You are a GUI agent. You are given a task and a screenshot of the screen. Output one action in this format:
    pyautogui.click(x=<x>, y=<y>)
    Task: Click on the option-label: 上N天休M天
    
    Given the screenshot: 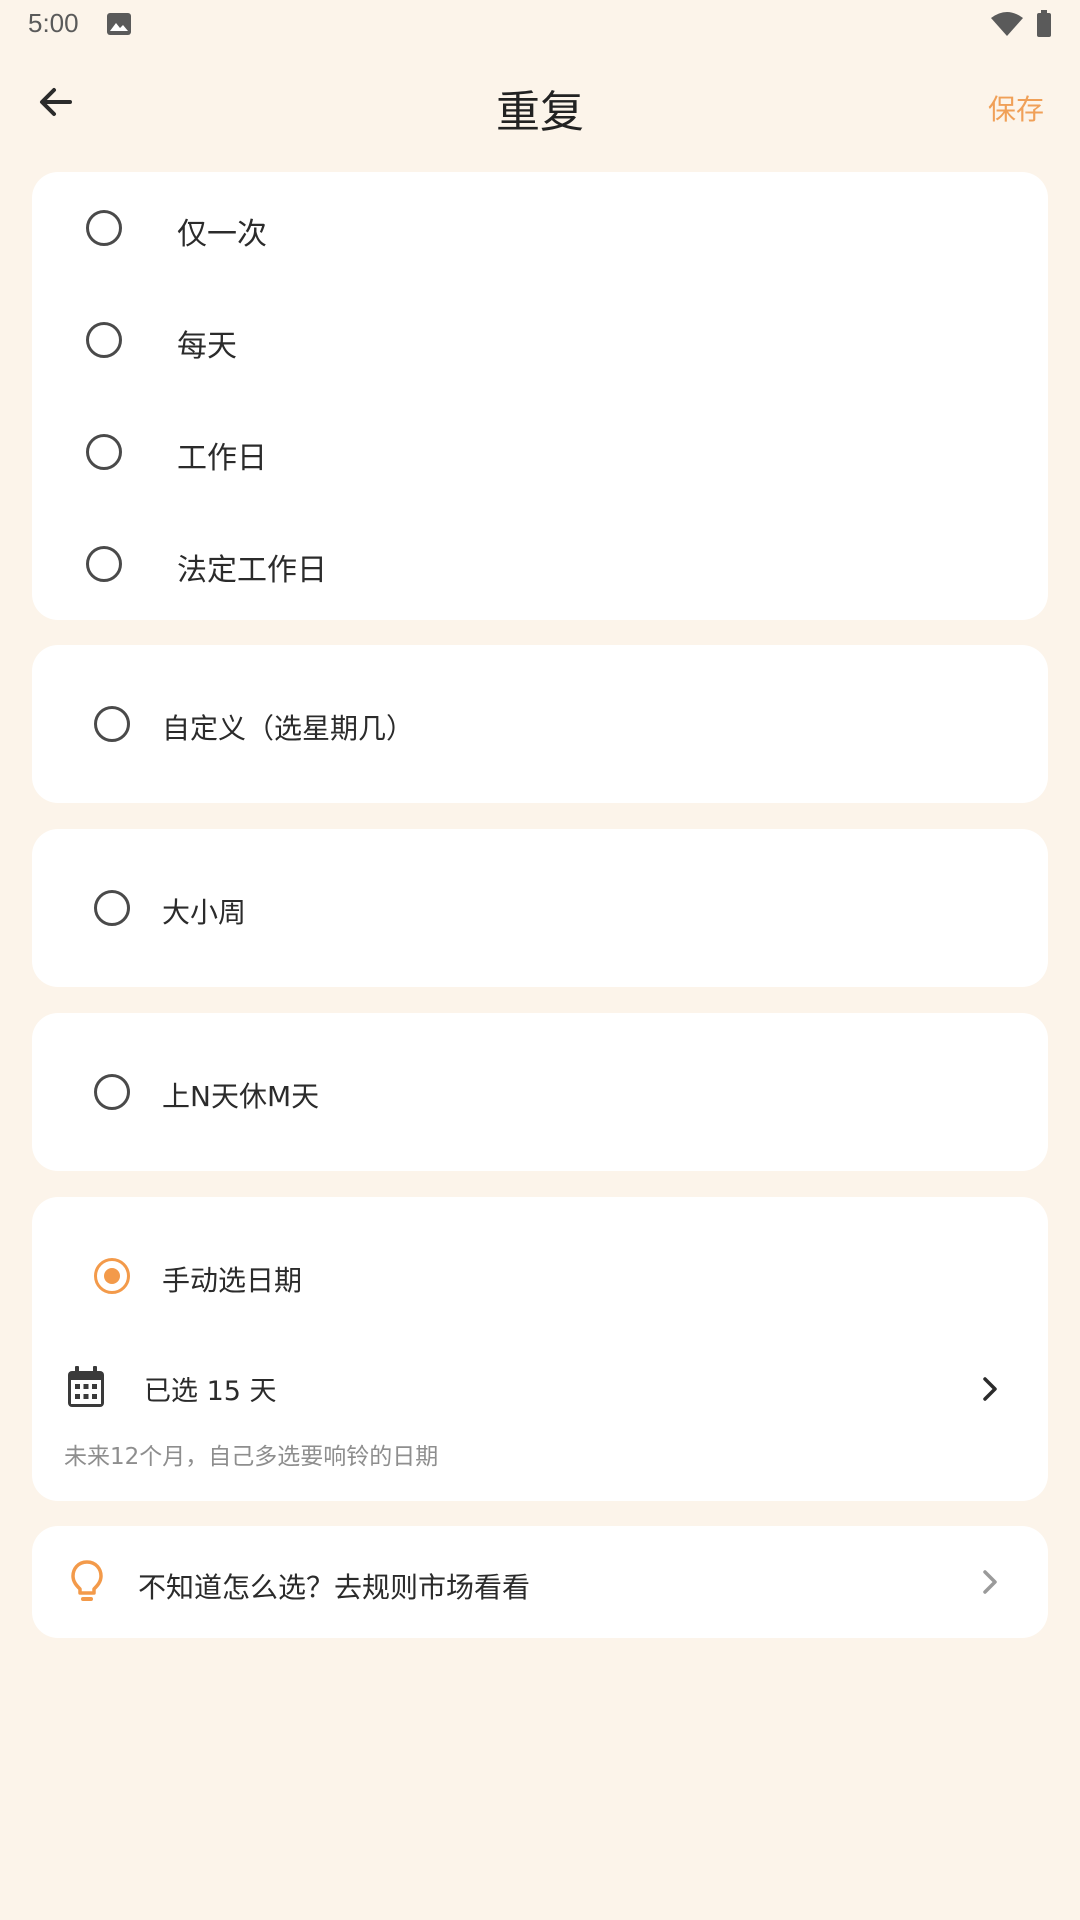 What is the action you would take?
    pyautogui.click(x=241, y=1096)
    